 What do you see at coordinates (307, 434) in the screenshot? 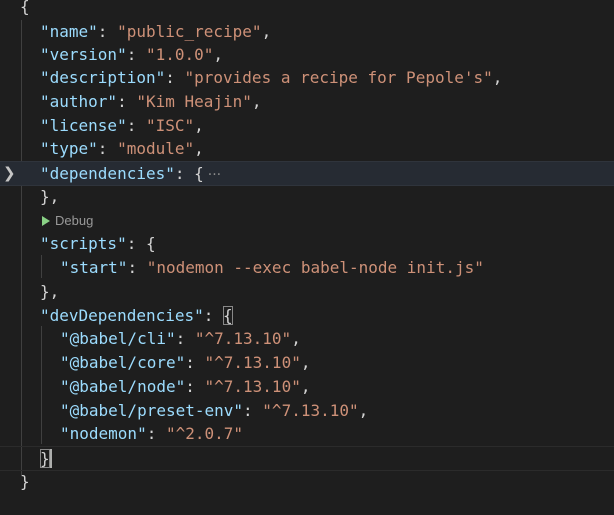
I see `code-line: "nodemon": "^2.0.7"` at bounding box center [307, 434].